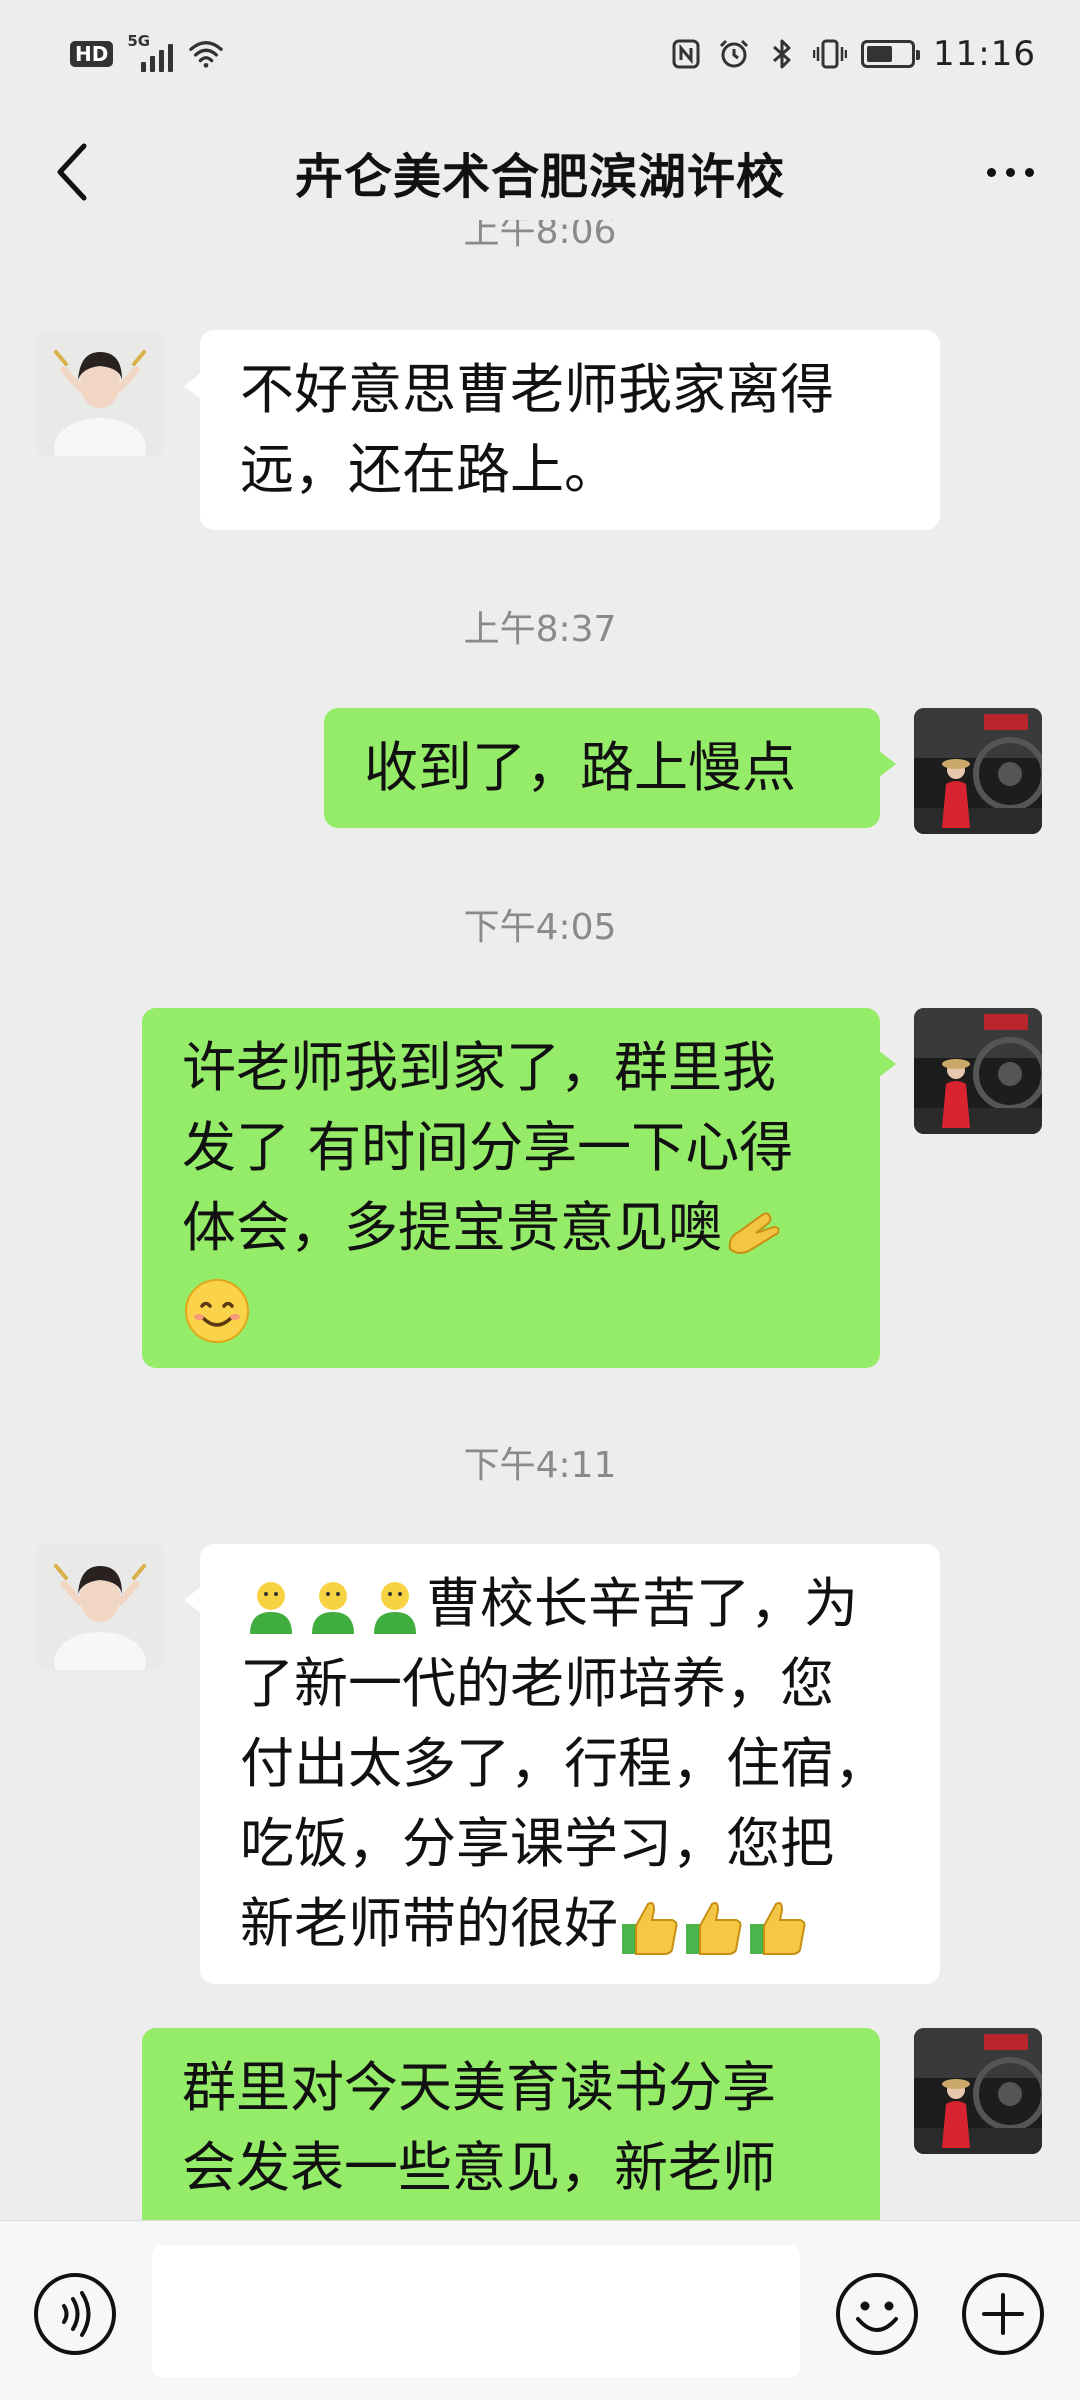 This screenshot has width=1080, height=2400. Describe the element at coordinates (206, 54) in the screenshot. I see `wifi-icon` at that location.